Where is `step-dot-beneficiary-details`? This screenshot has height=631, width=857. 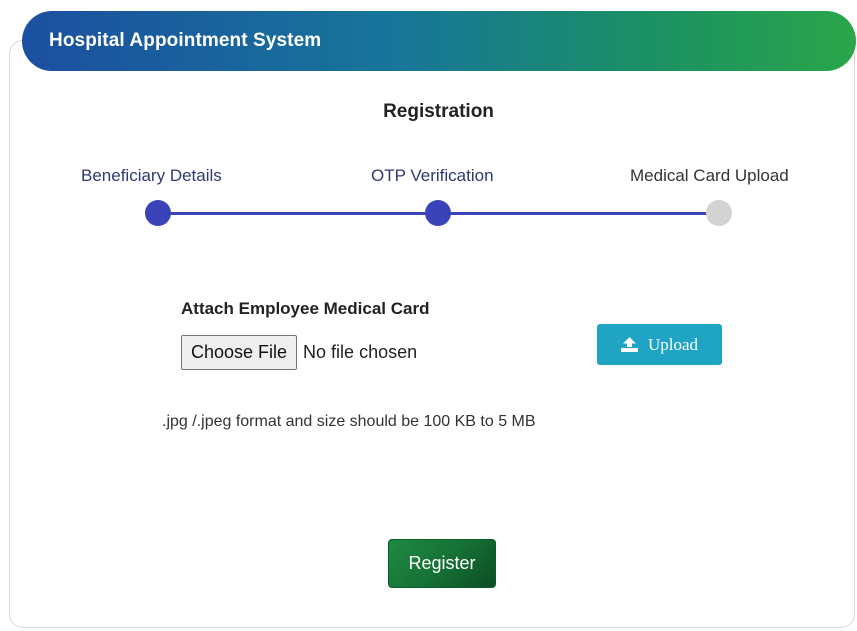
step-dot-beneficiary-details is located at coordinates (158, 213).